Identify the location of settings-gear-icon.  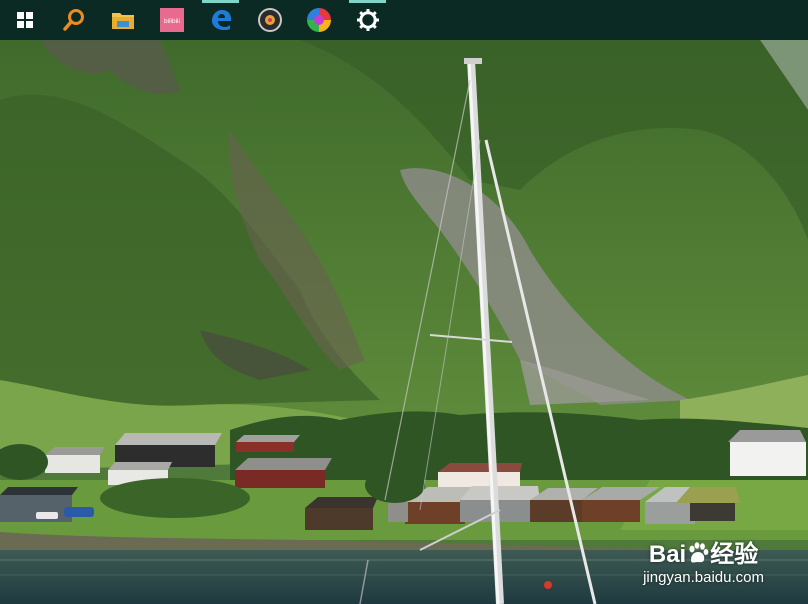
(367, 20).